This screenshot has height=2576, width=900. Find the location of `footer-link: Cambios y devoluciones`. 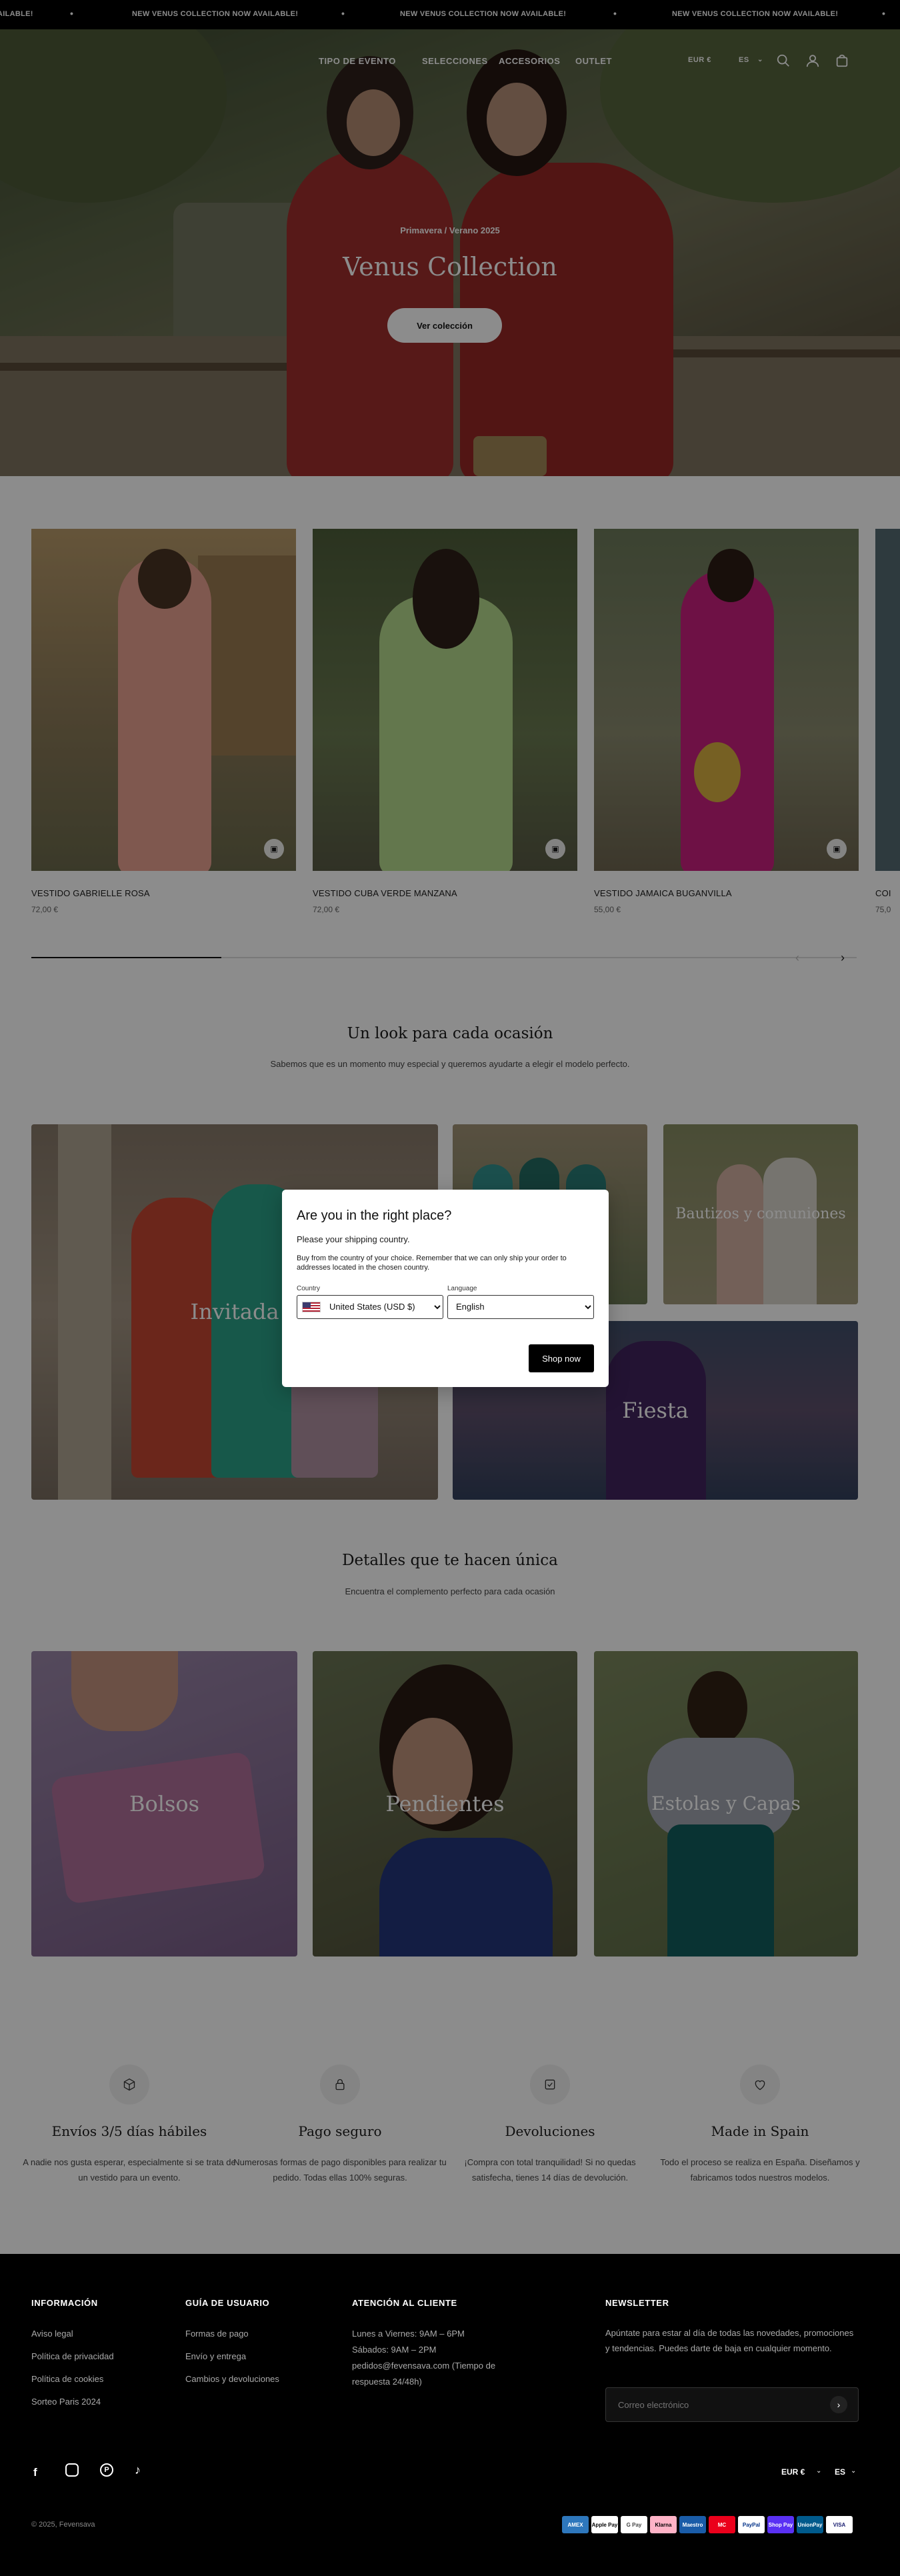

footer-link: Cambios y devoluciones is located at coordinates (232, 2379).